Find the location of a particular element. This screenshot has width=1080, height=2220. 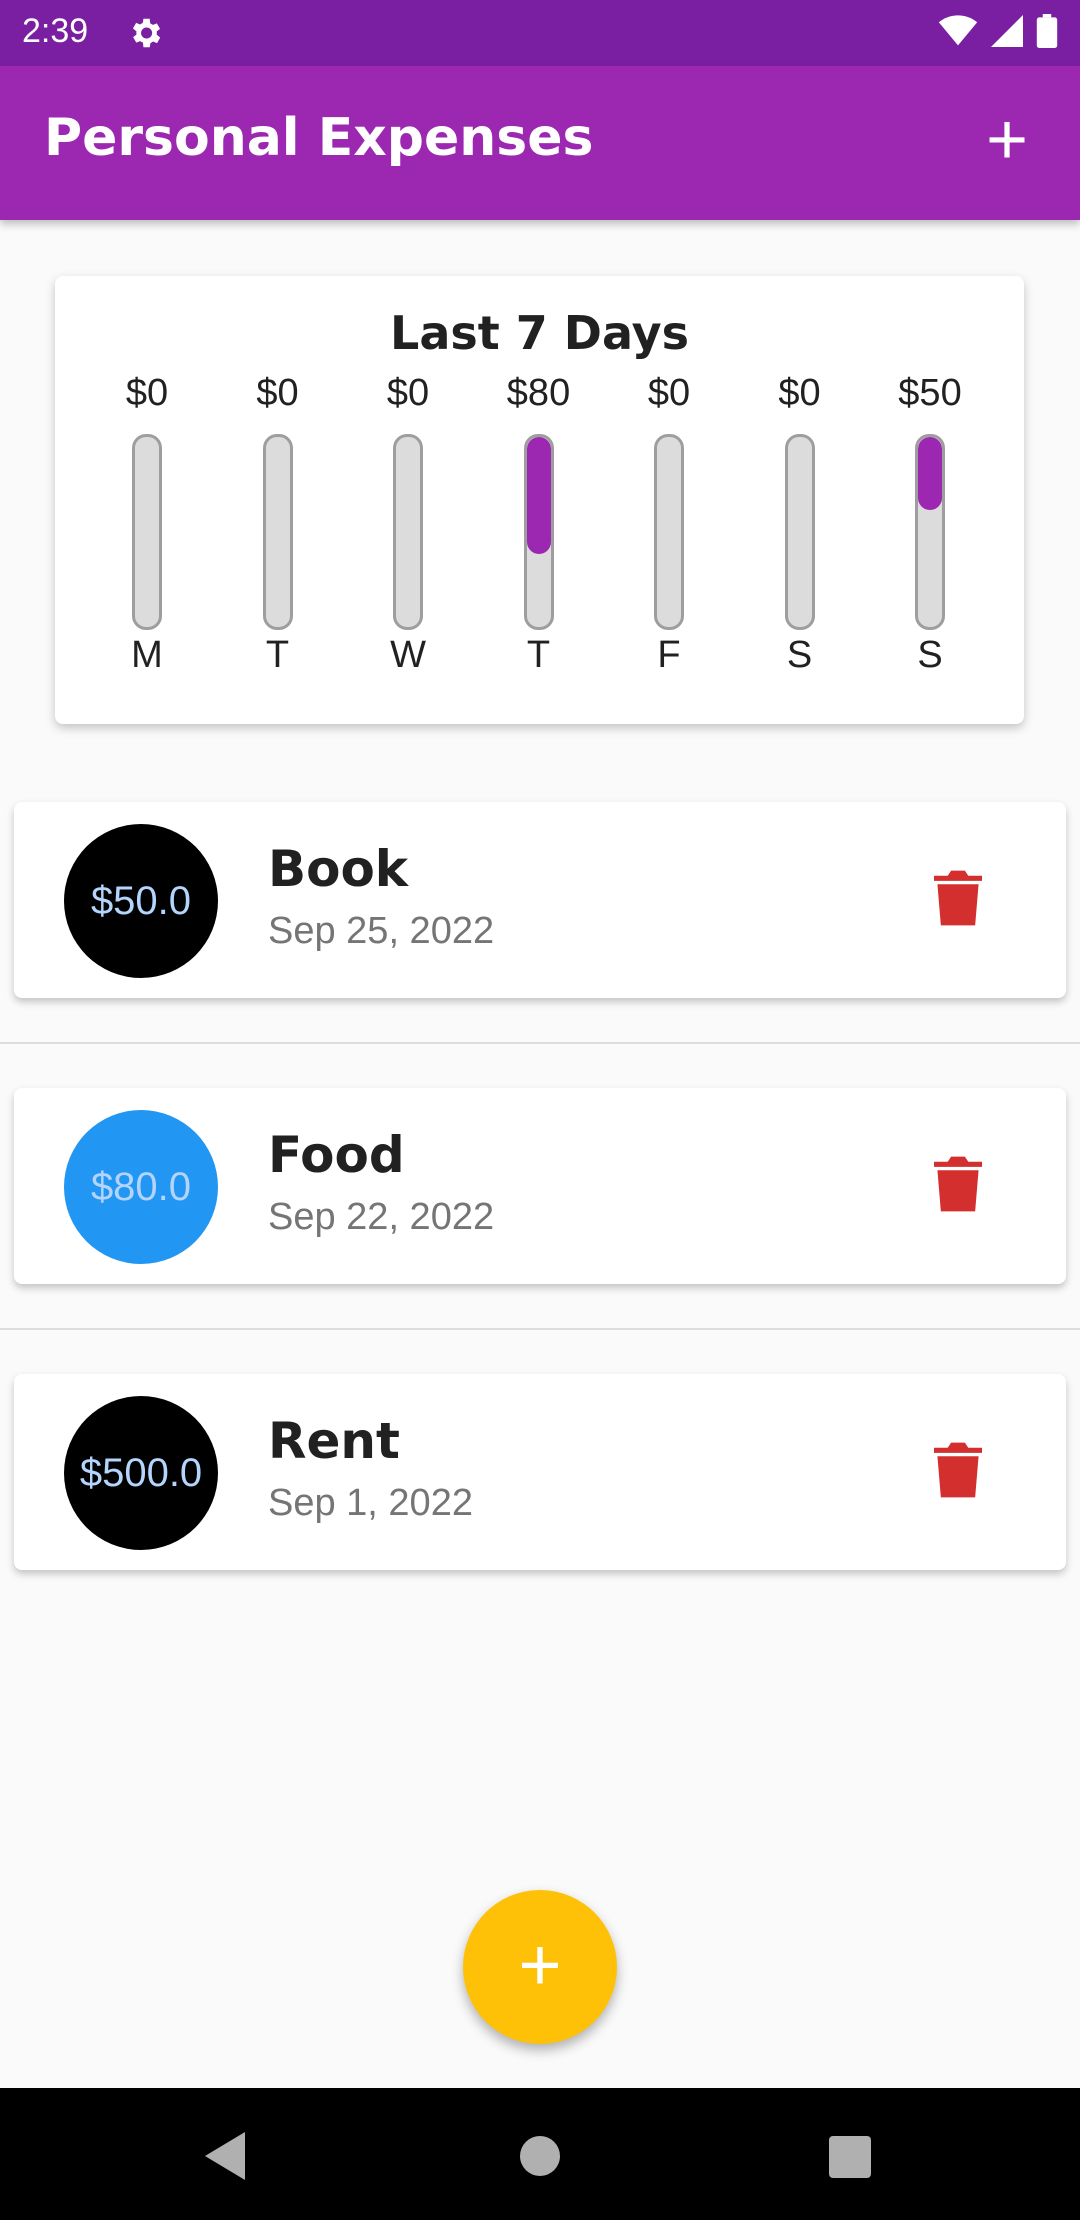

system-nav-bar is located at coordinates (540, 2154).